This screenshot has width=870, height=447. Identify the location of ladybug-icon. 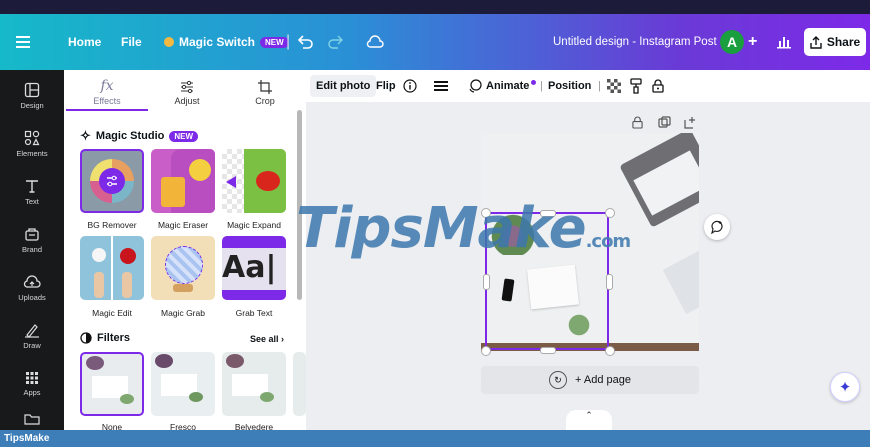
(268, 181).